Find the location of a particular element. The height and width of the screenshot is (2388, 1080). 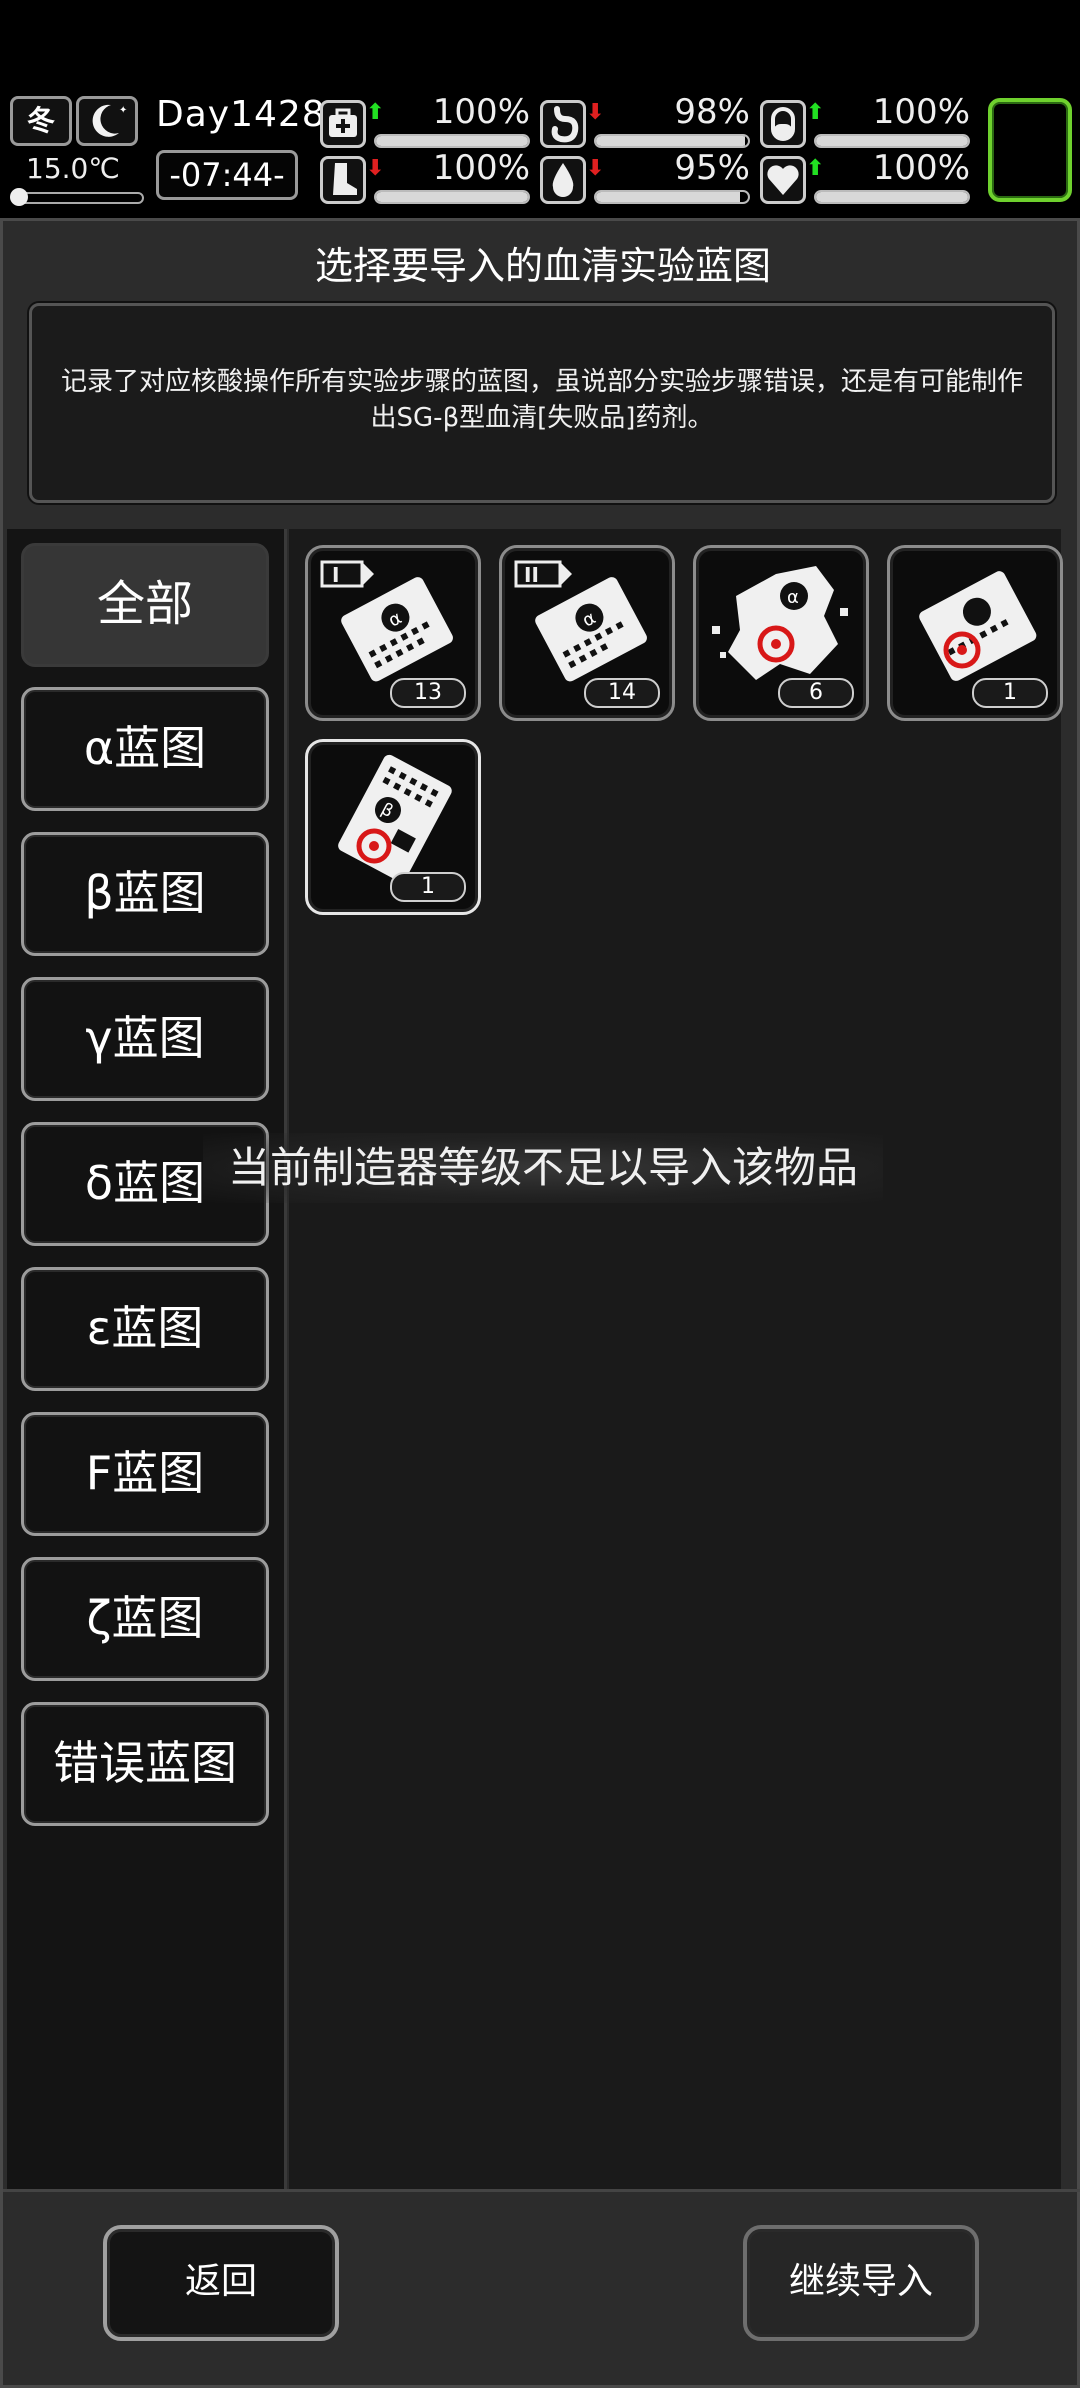

tab-all: 全部 is located at coordinates (145, 605).